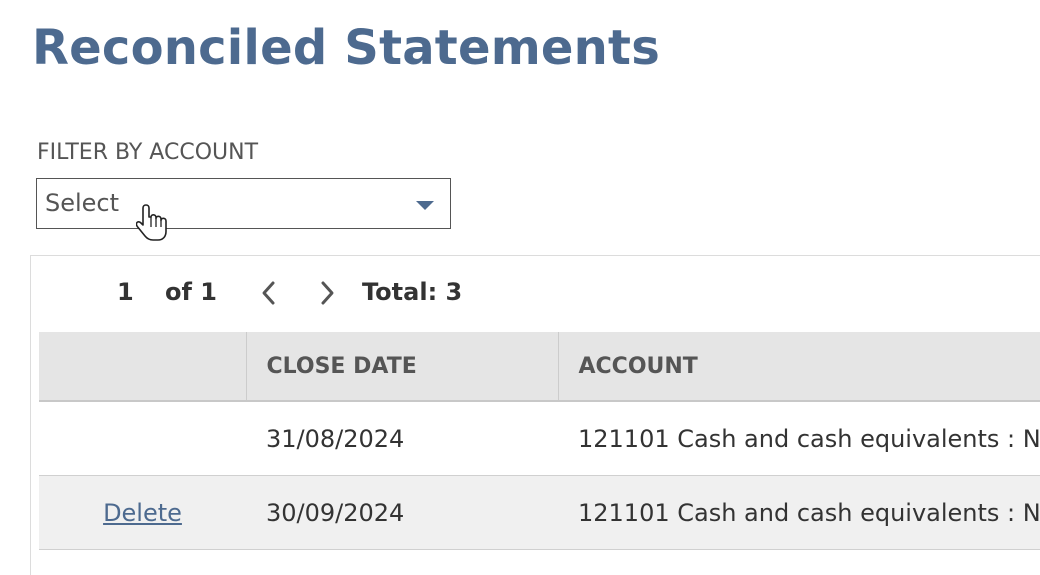  Describe the element at coordinates (151, 222) in the screenshot. I see `hand-pointer-icon` at that location.